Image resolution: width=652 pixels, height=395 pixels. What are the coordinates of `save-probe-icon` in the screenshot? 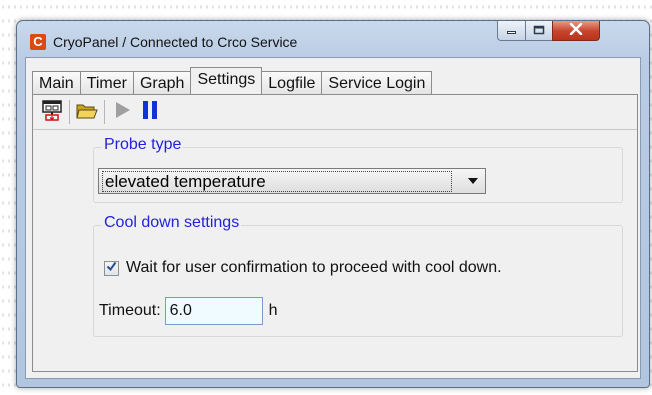 It's located at (52, 112).